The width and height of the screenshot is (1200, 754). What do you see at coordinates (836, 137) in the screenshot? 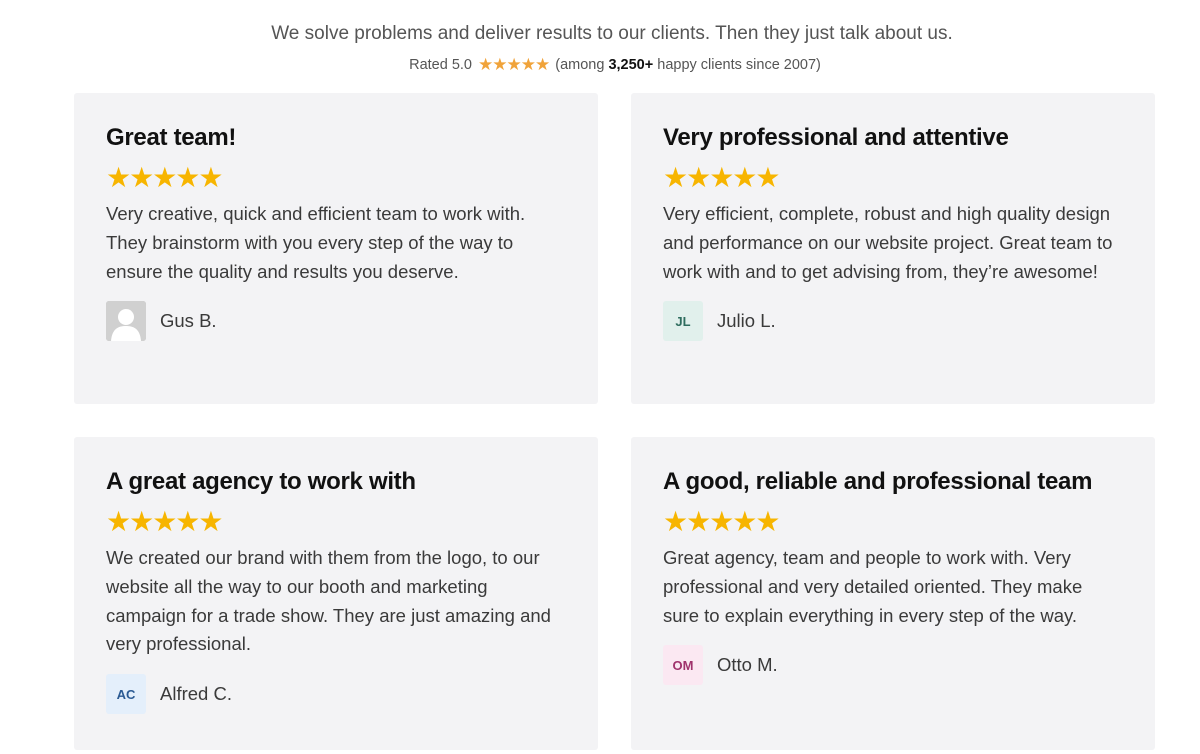
I see `testimonial-title: Very professional and attentive` at bounding box center [836, 137].